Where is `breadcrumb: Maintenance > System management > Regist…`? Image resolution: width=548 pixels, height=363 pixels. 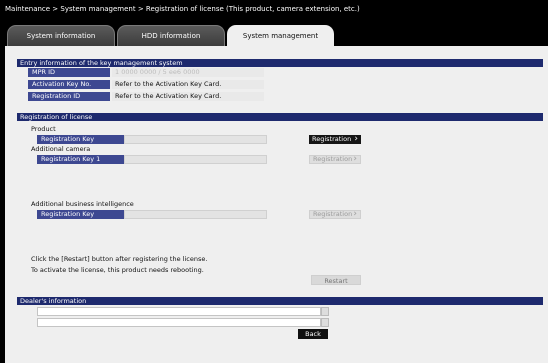 breadcrumb: Maintenance > System management > Regist… is located at coordinates (182, 9).